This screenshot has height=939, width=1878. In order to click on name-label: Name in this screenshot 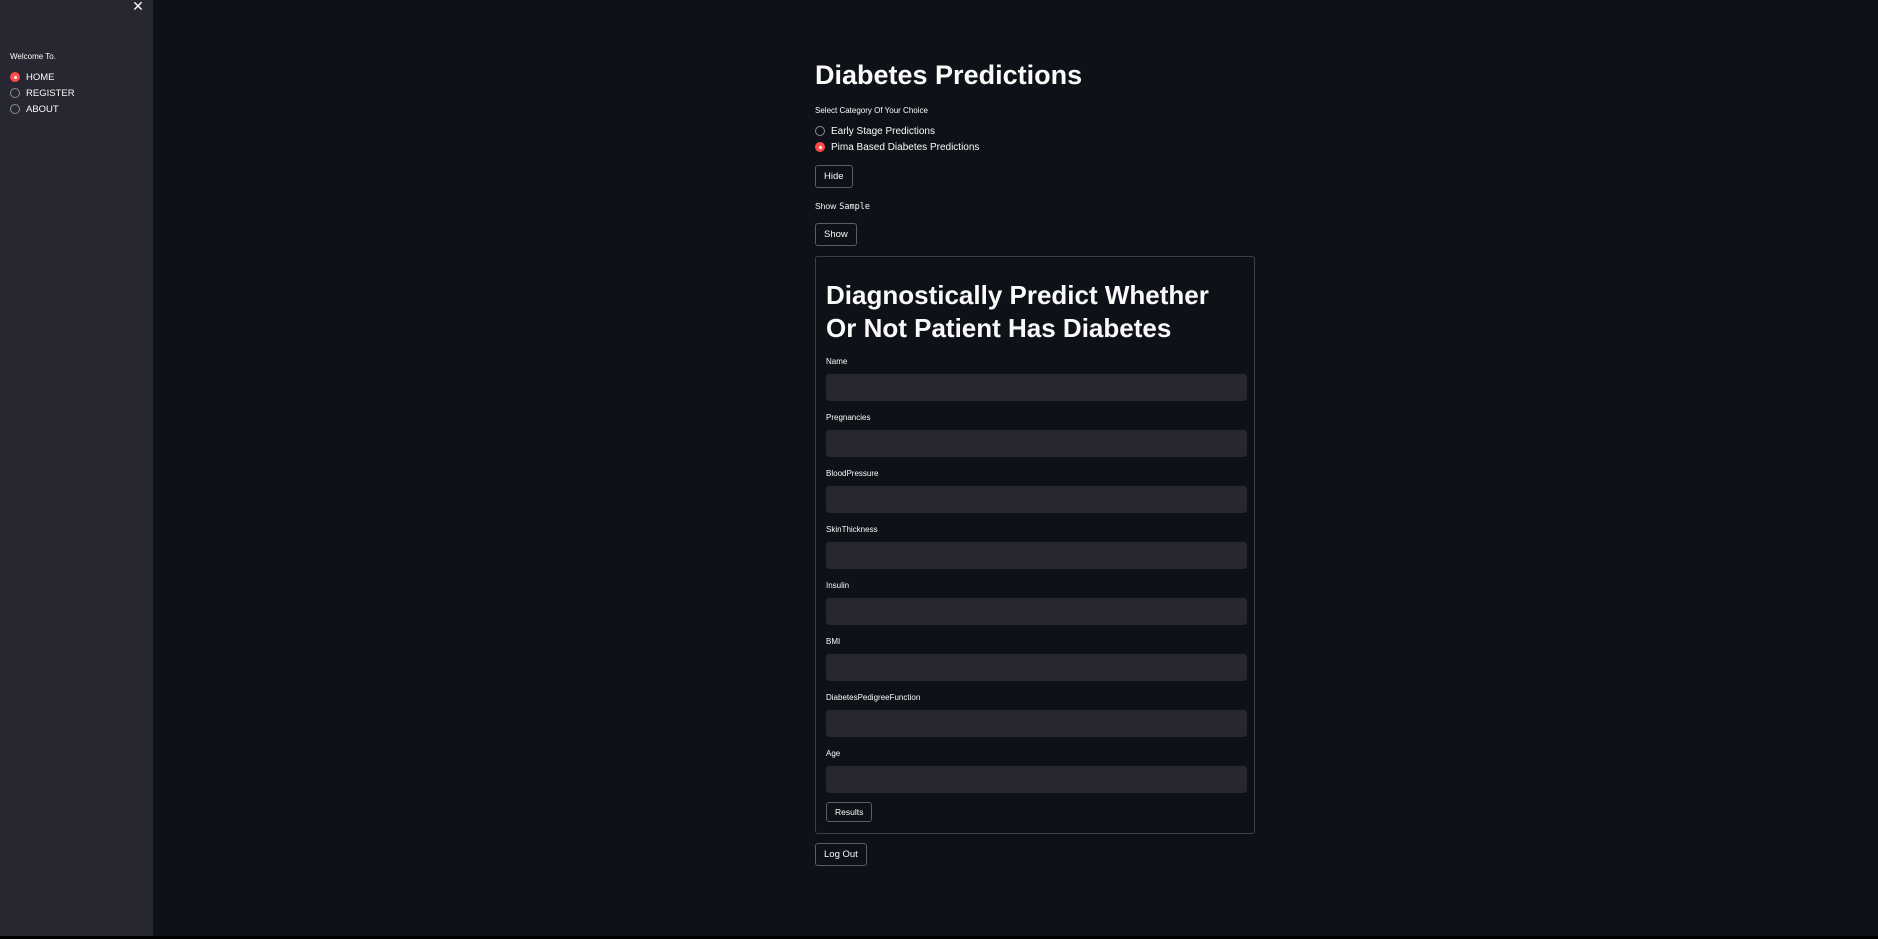, I will do `click(837, 361)`.